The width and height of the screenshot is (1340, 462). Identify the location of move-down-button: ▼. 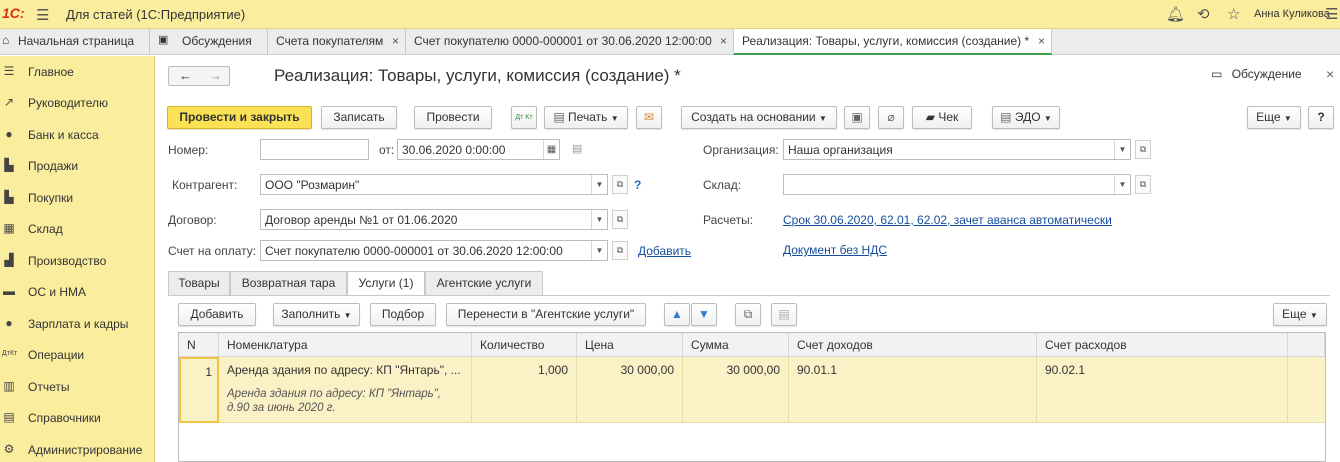
(704, 314).